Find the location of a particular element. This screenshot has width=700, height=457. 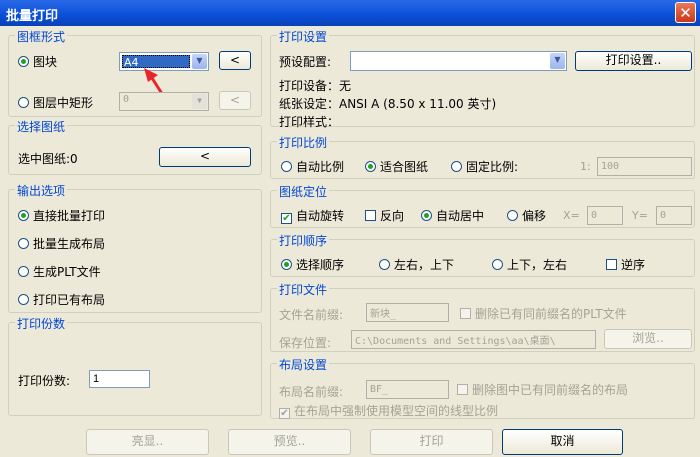

preview-button-label: 预览.. is located at coordinates (289, 441).